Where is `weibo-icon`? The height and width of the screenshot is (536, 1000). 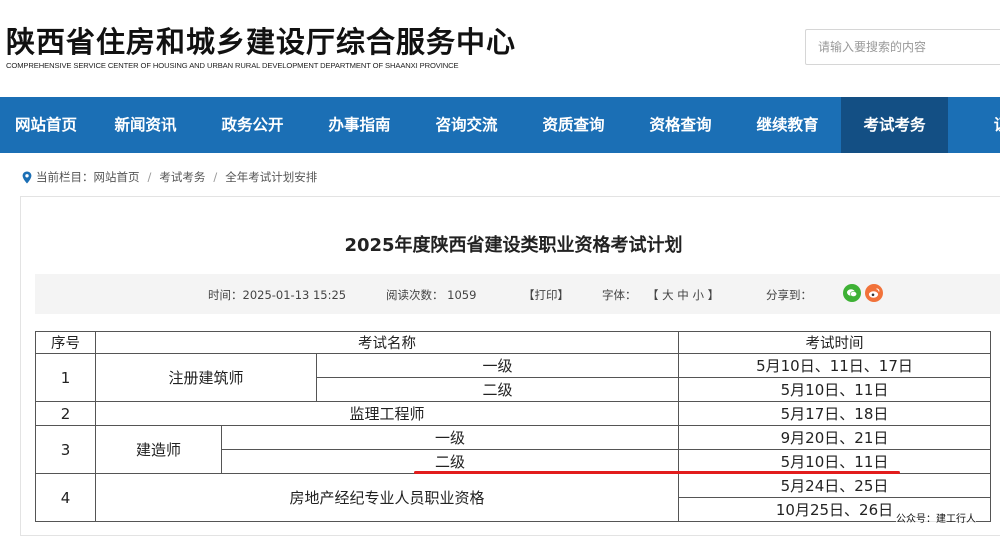
weibo-icon is located at coordinates (874, 293).